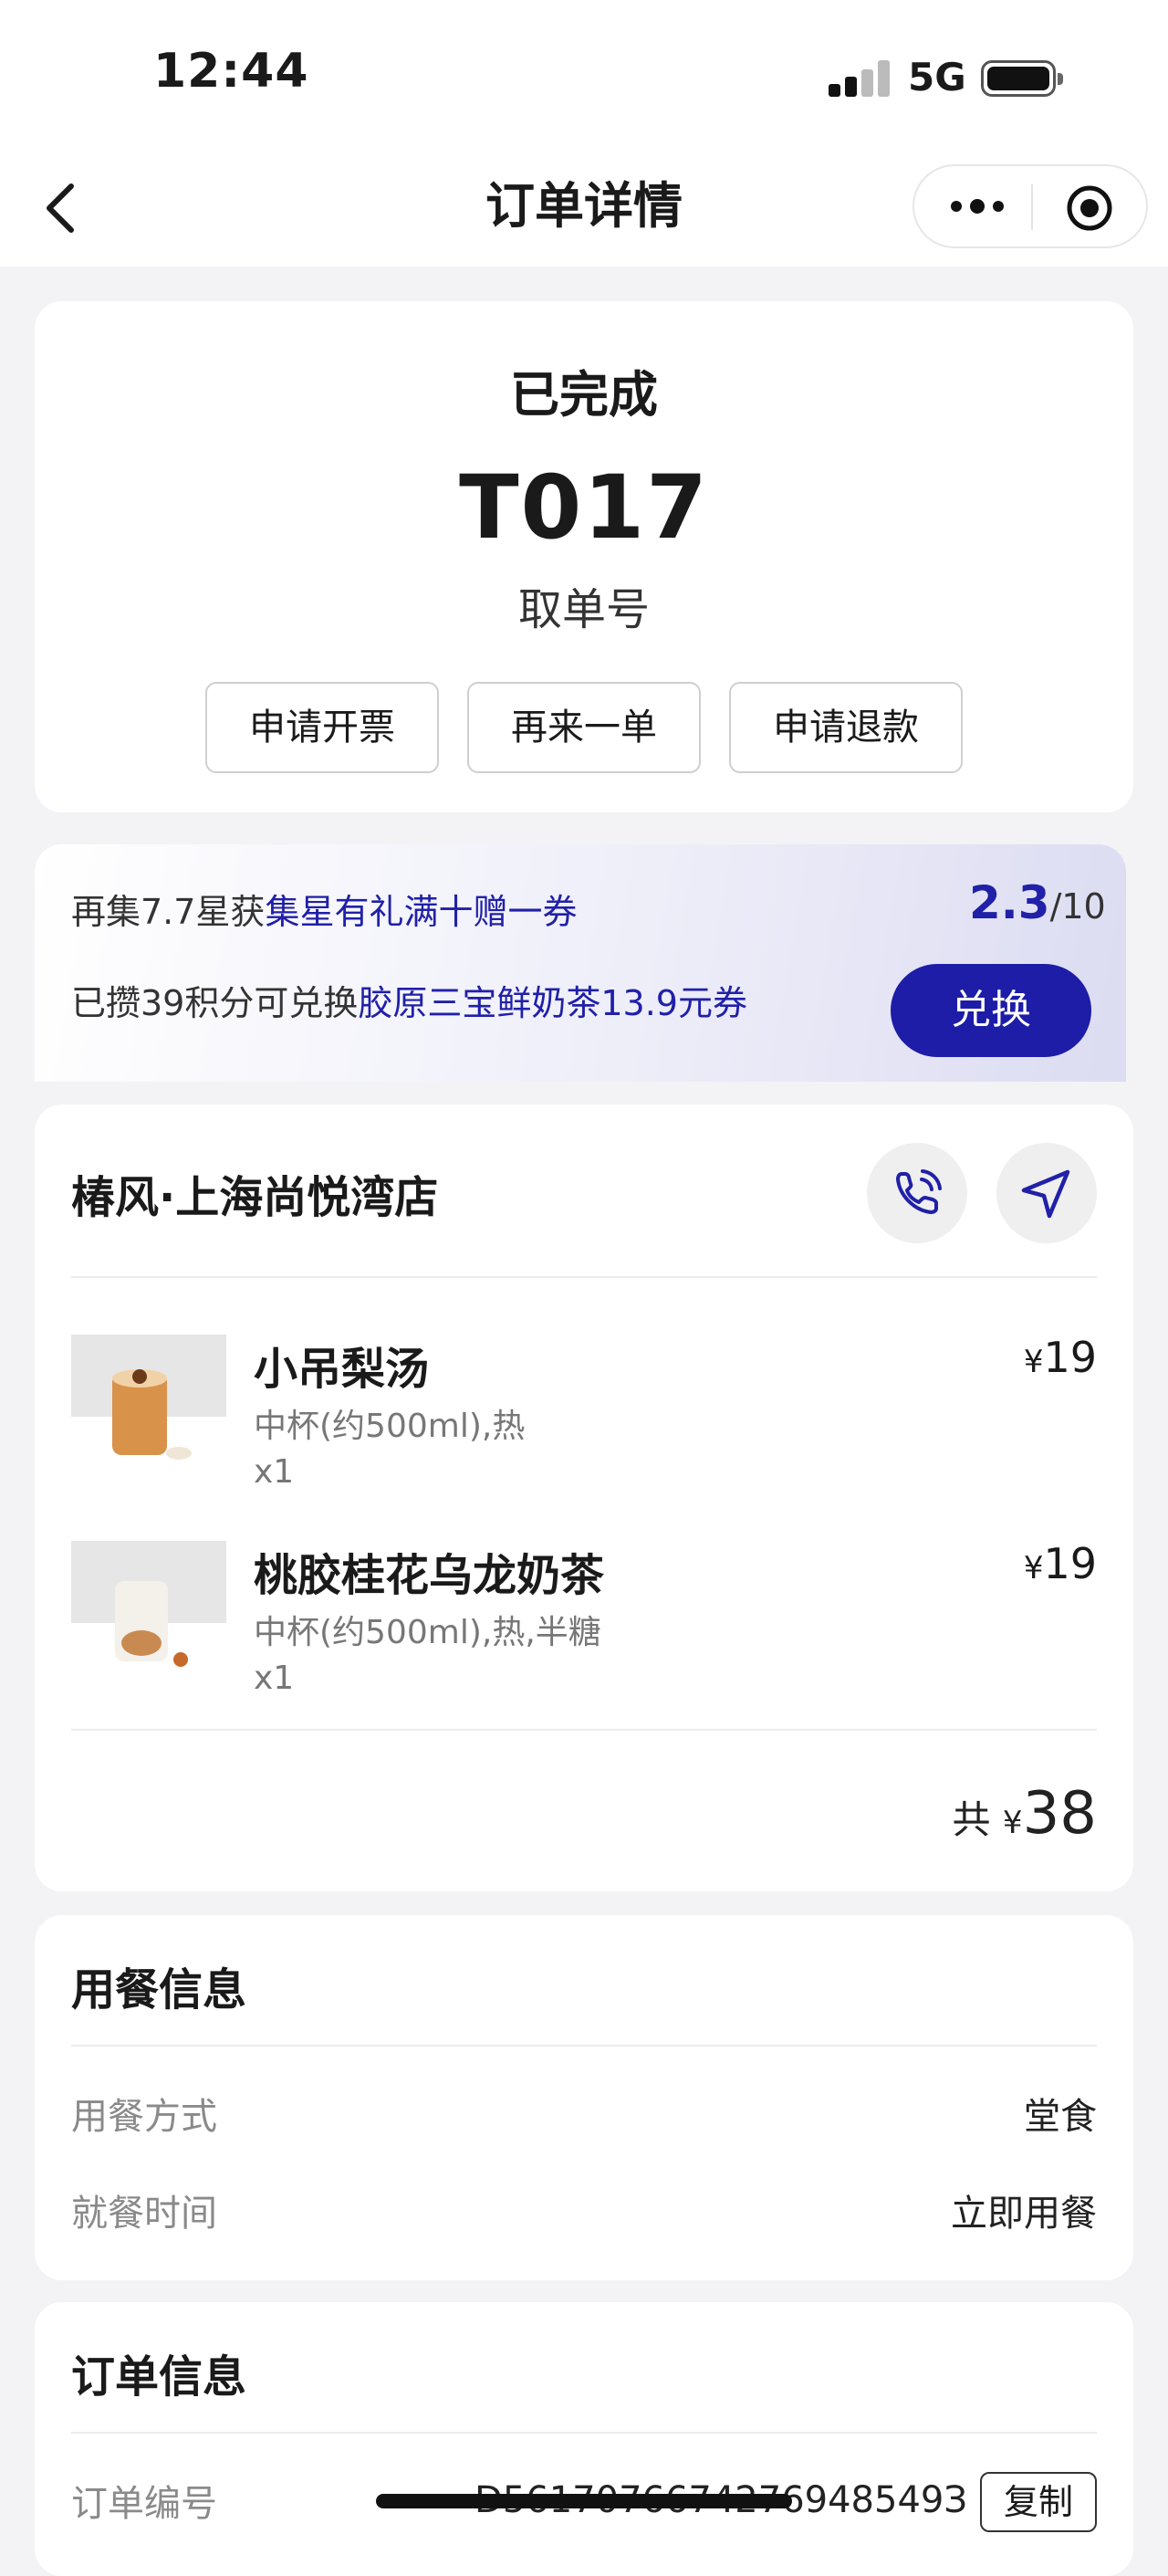 The width and height of the screenshot is (1168, 2576). I want to click on promo-points-text: 已攒39积分可兑换胶原三宝鲜奶茶13.9元券, so click(409, 1003).